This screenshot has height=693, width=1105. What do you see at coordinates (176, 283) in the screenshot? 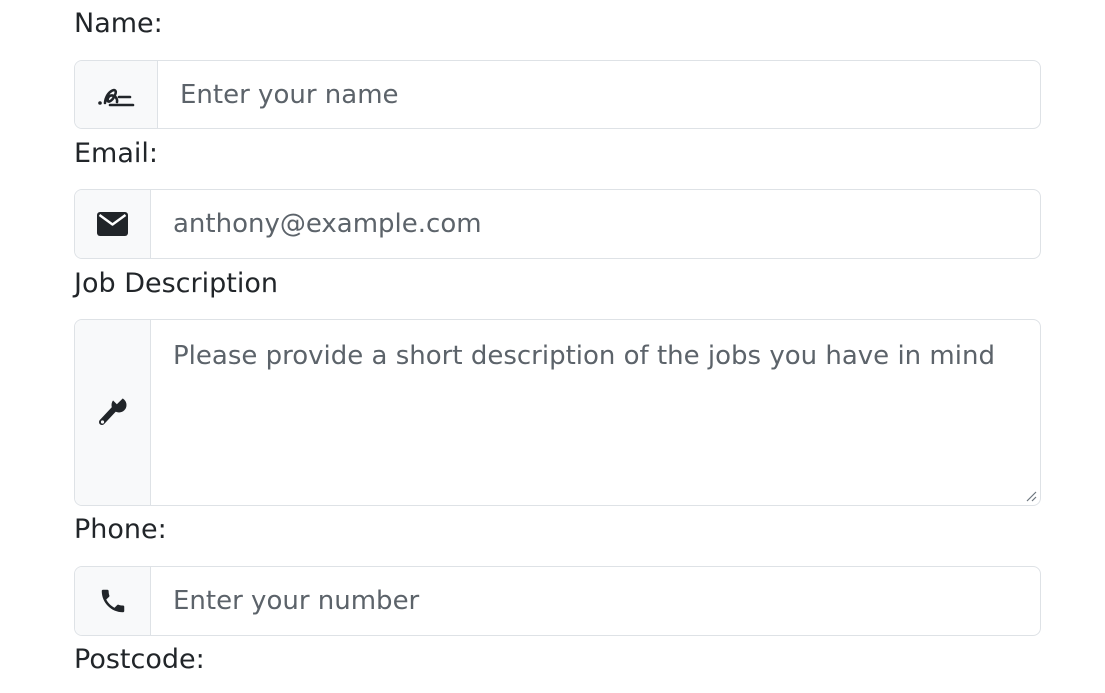
I see `job-description-label: Job Description` at bounding box center [176, 283].